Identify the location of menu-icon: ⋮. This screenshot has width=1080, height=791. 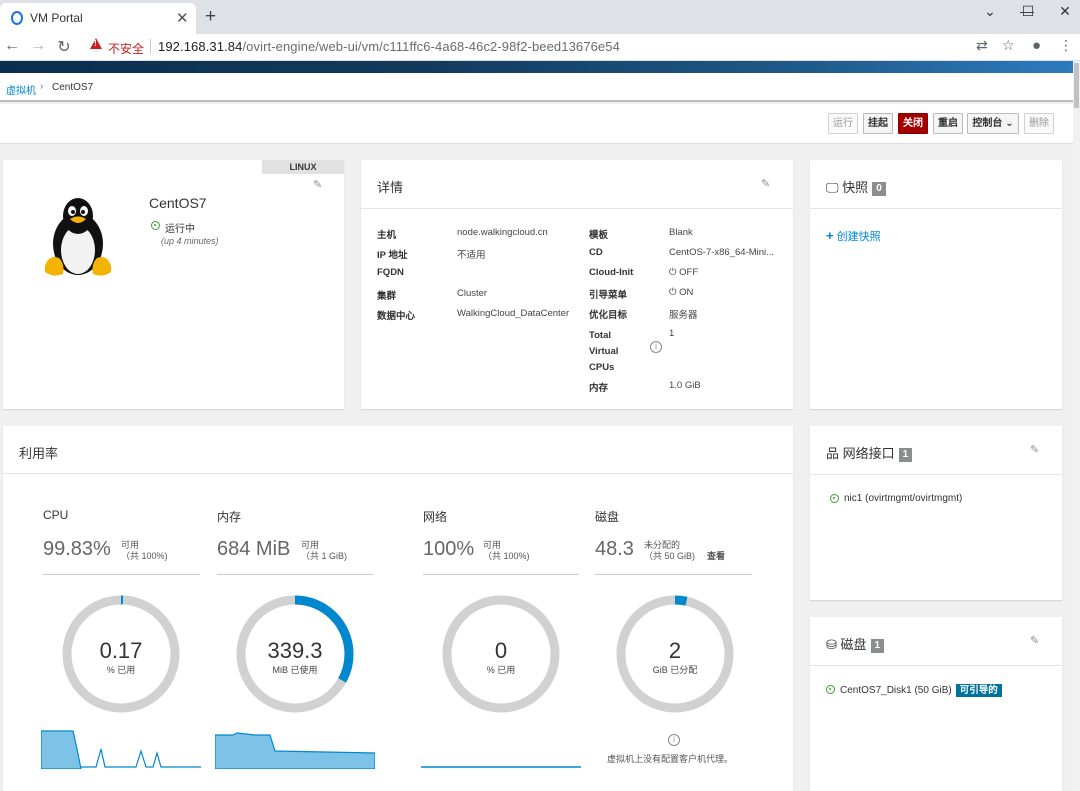
(1066, 45).